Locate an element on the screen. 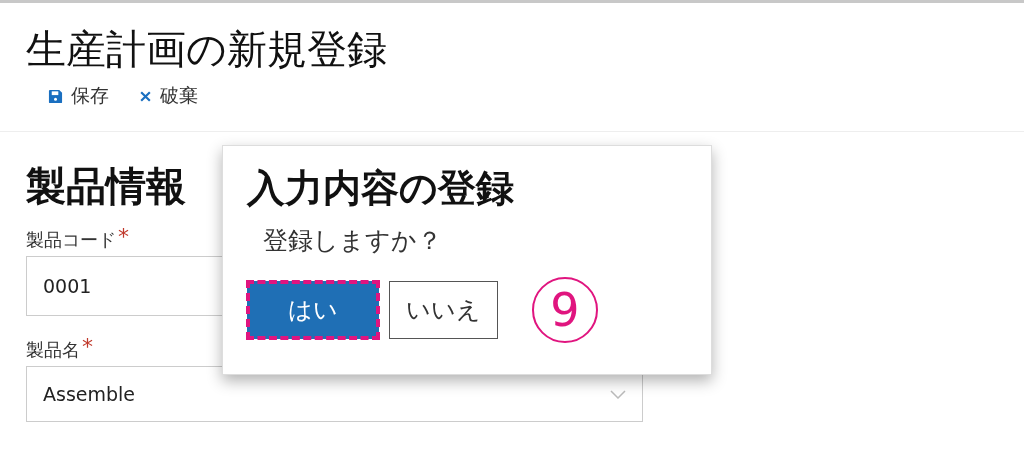  yes-button: はい is located at coordinates (313, 310).